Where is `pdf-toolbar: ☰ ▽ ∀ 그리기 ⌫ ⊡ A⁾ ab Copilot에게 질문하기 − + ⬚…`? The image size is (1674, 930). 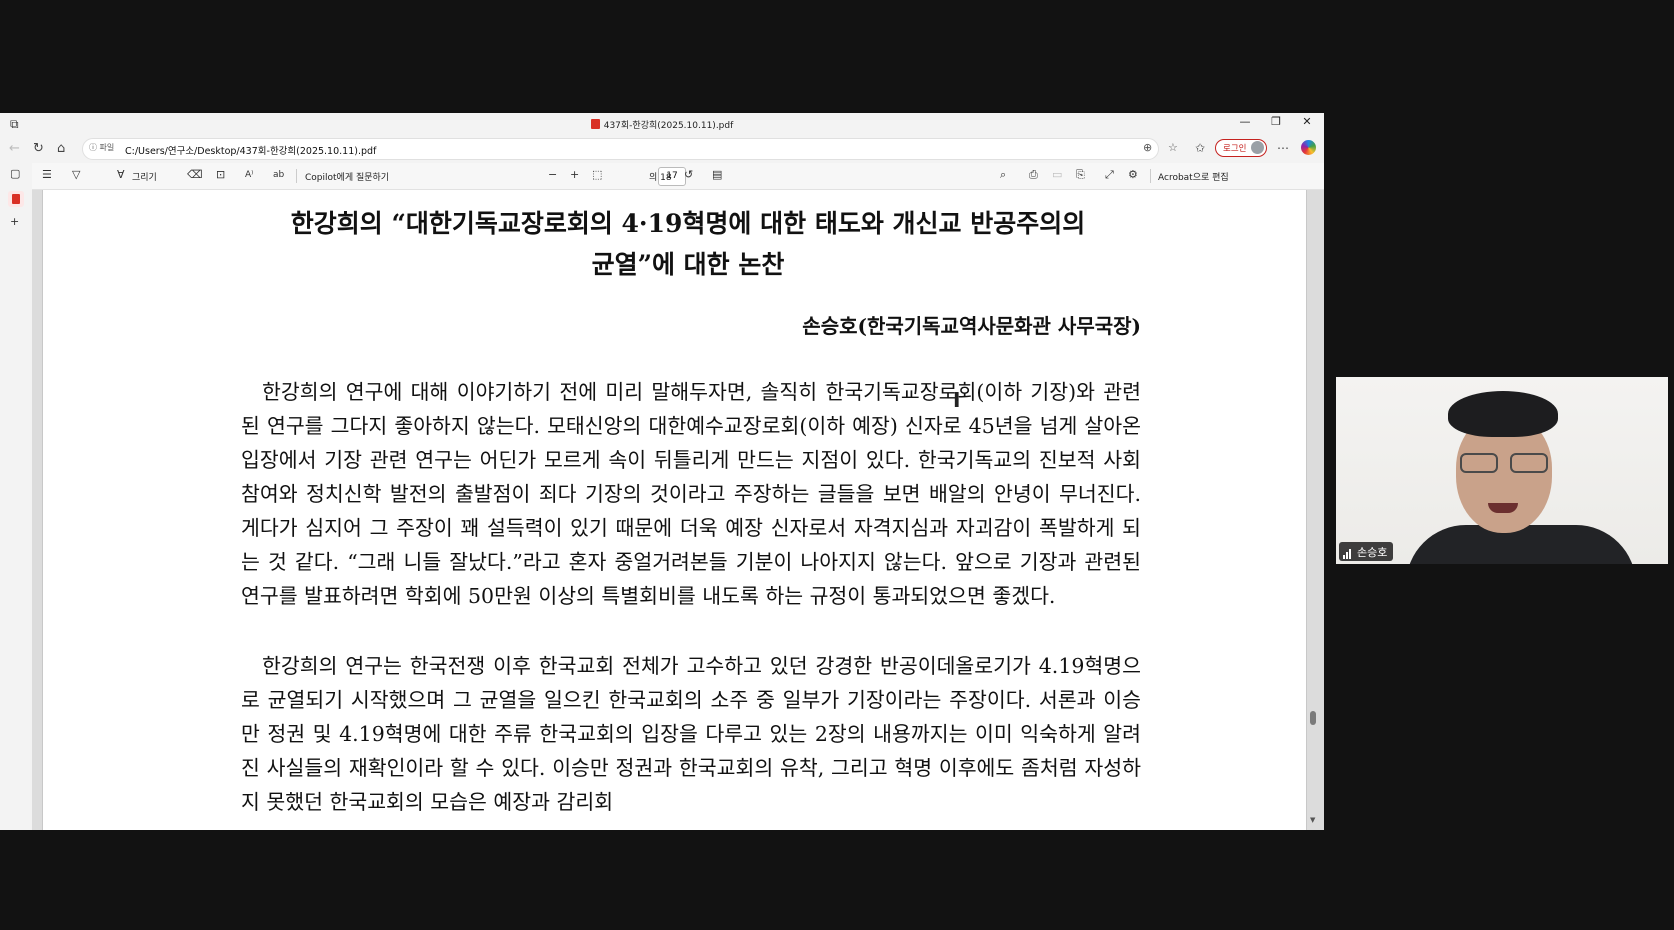
pdf-toolbar: ☰ ▽ ∀ 그리기 ⌫ ⊡ A⁾ ab Copilot에게 질문하기 − + ⬚… is located at coordinates (678, 176).